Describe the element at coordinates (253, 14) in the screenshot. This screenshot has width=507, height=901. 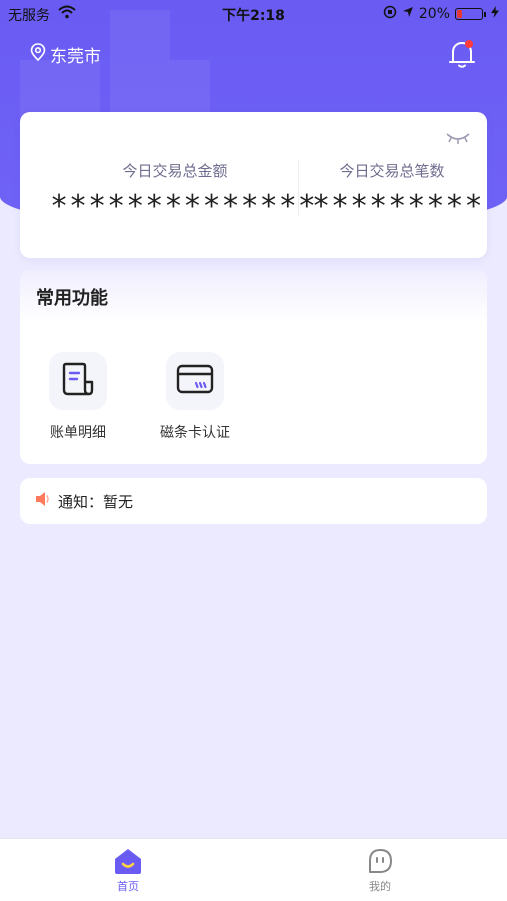
I see `status-bar: 无服务 下午2:18 20%` at that location.